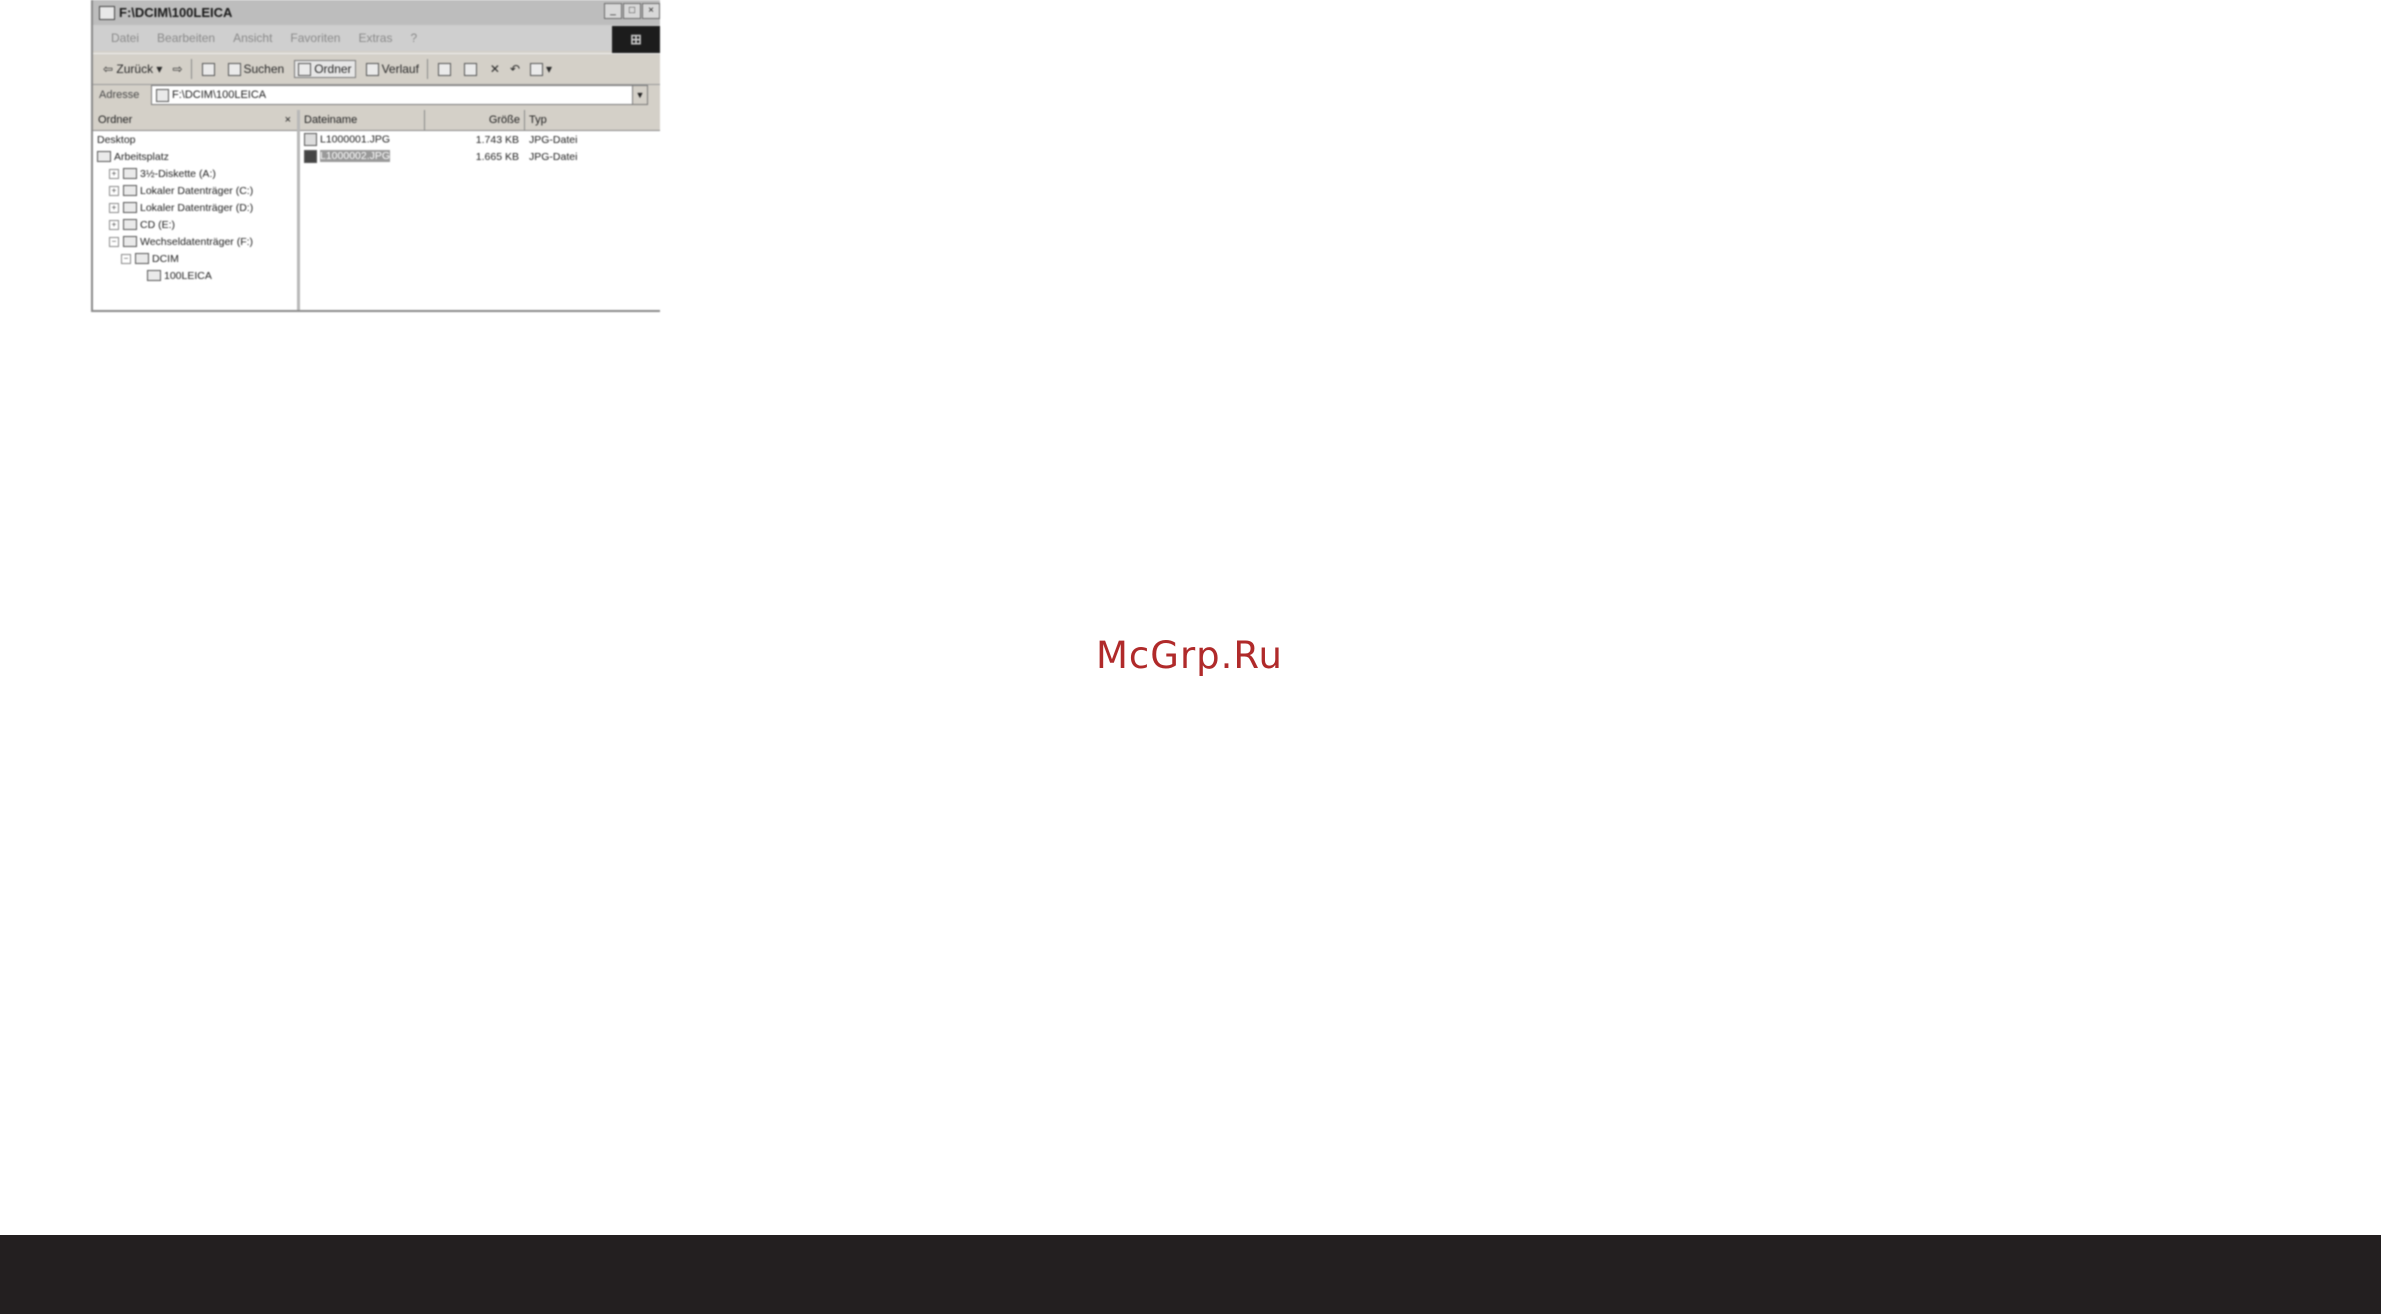 This screenshot has height=1314, width=2381. I want to click on search-button: Suchen, so click(256, 69).